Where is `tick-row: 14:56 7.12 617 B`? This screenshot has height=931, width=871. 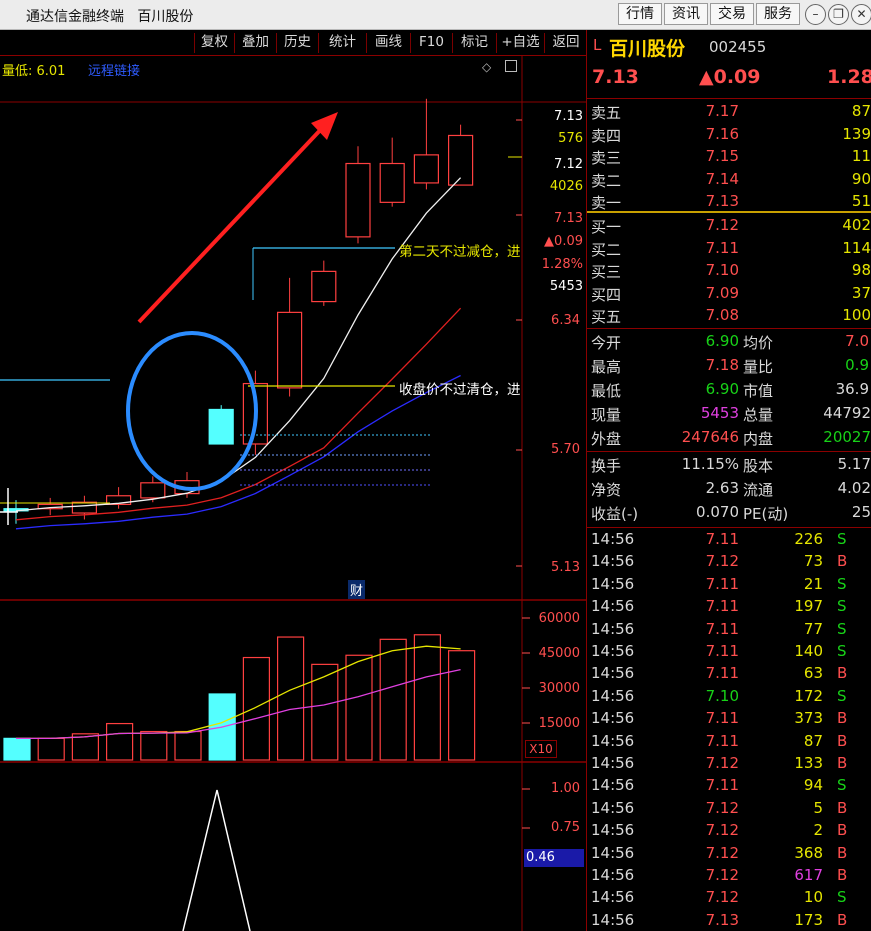
tick-row: 14:56 7.12 617 B is located at coordinates (729, 877).